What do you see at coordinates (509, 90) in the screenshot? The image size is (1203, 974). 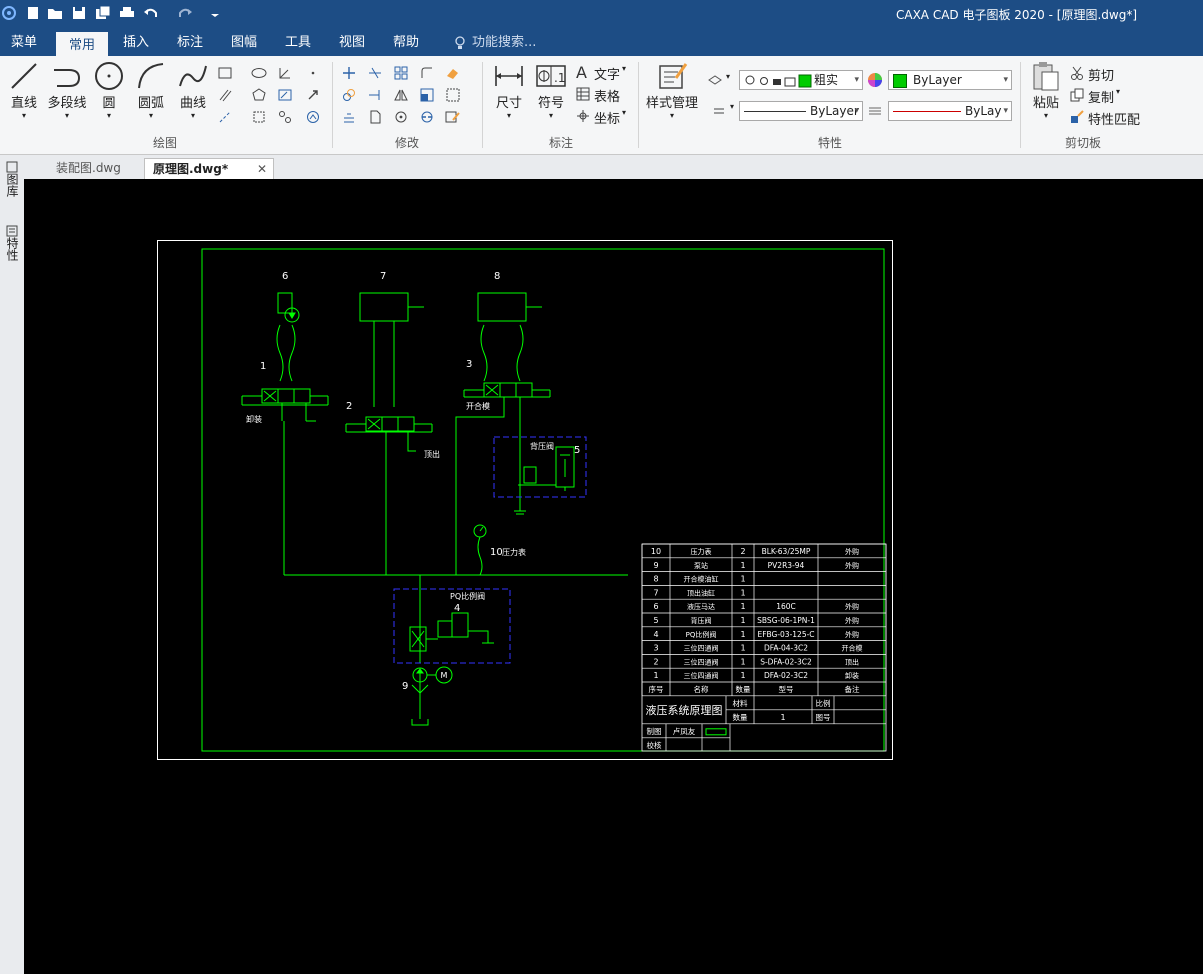 I see `dimension-button: 尺寸 ▾` at bounding box center [509, 90].